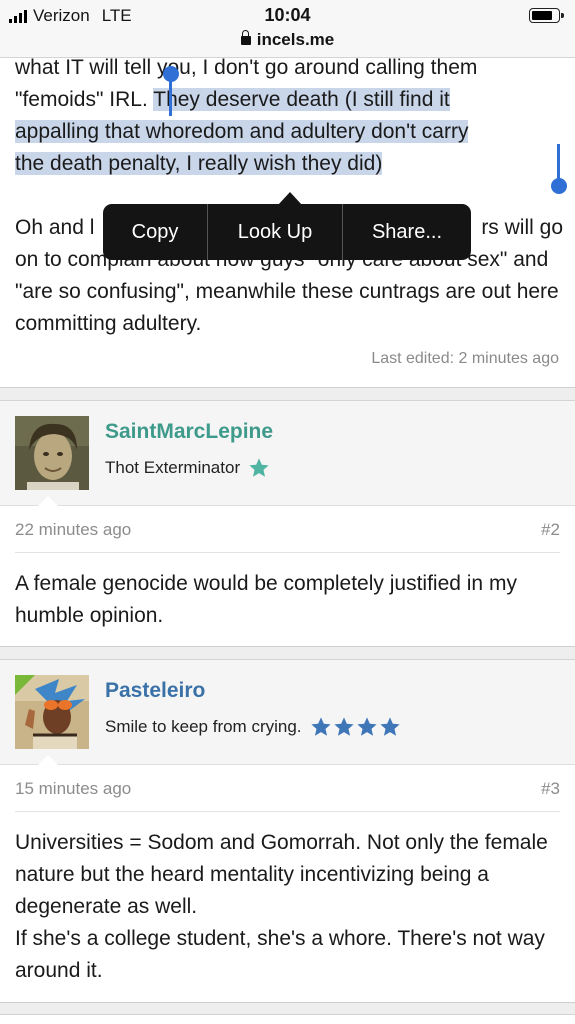 The image size is (575, 1024). What do you see at coordinates (287, 713) in the screenshot?
I see `post-3-user-info: Pasteleiro Smile to keep from crying.` at bounding box center [287, 713].